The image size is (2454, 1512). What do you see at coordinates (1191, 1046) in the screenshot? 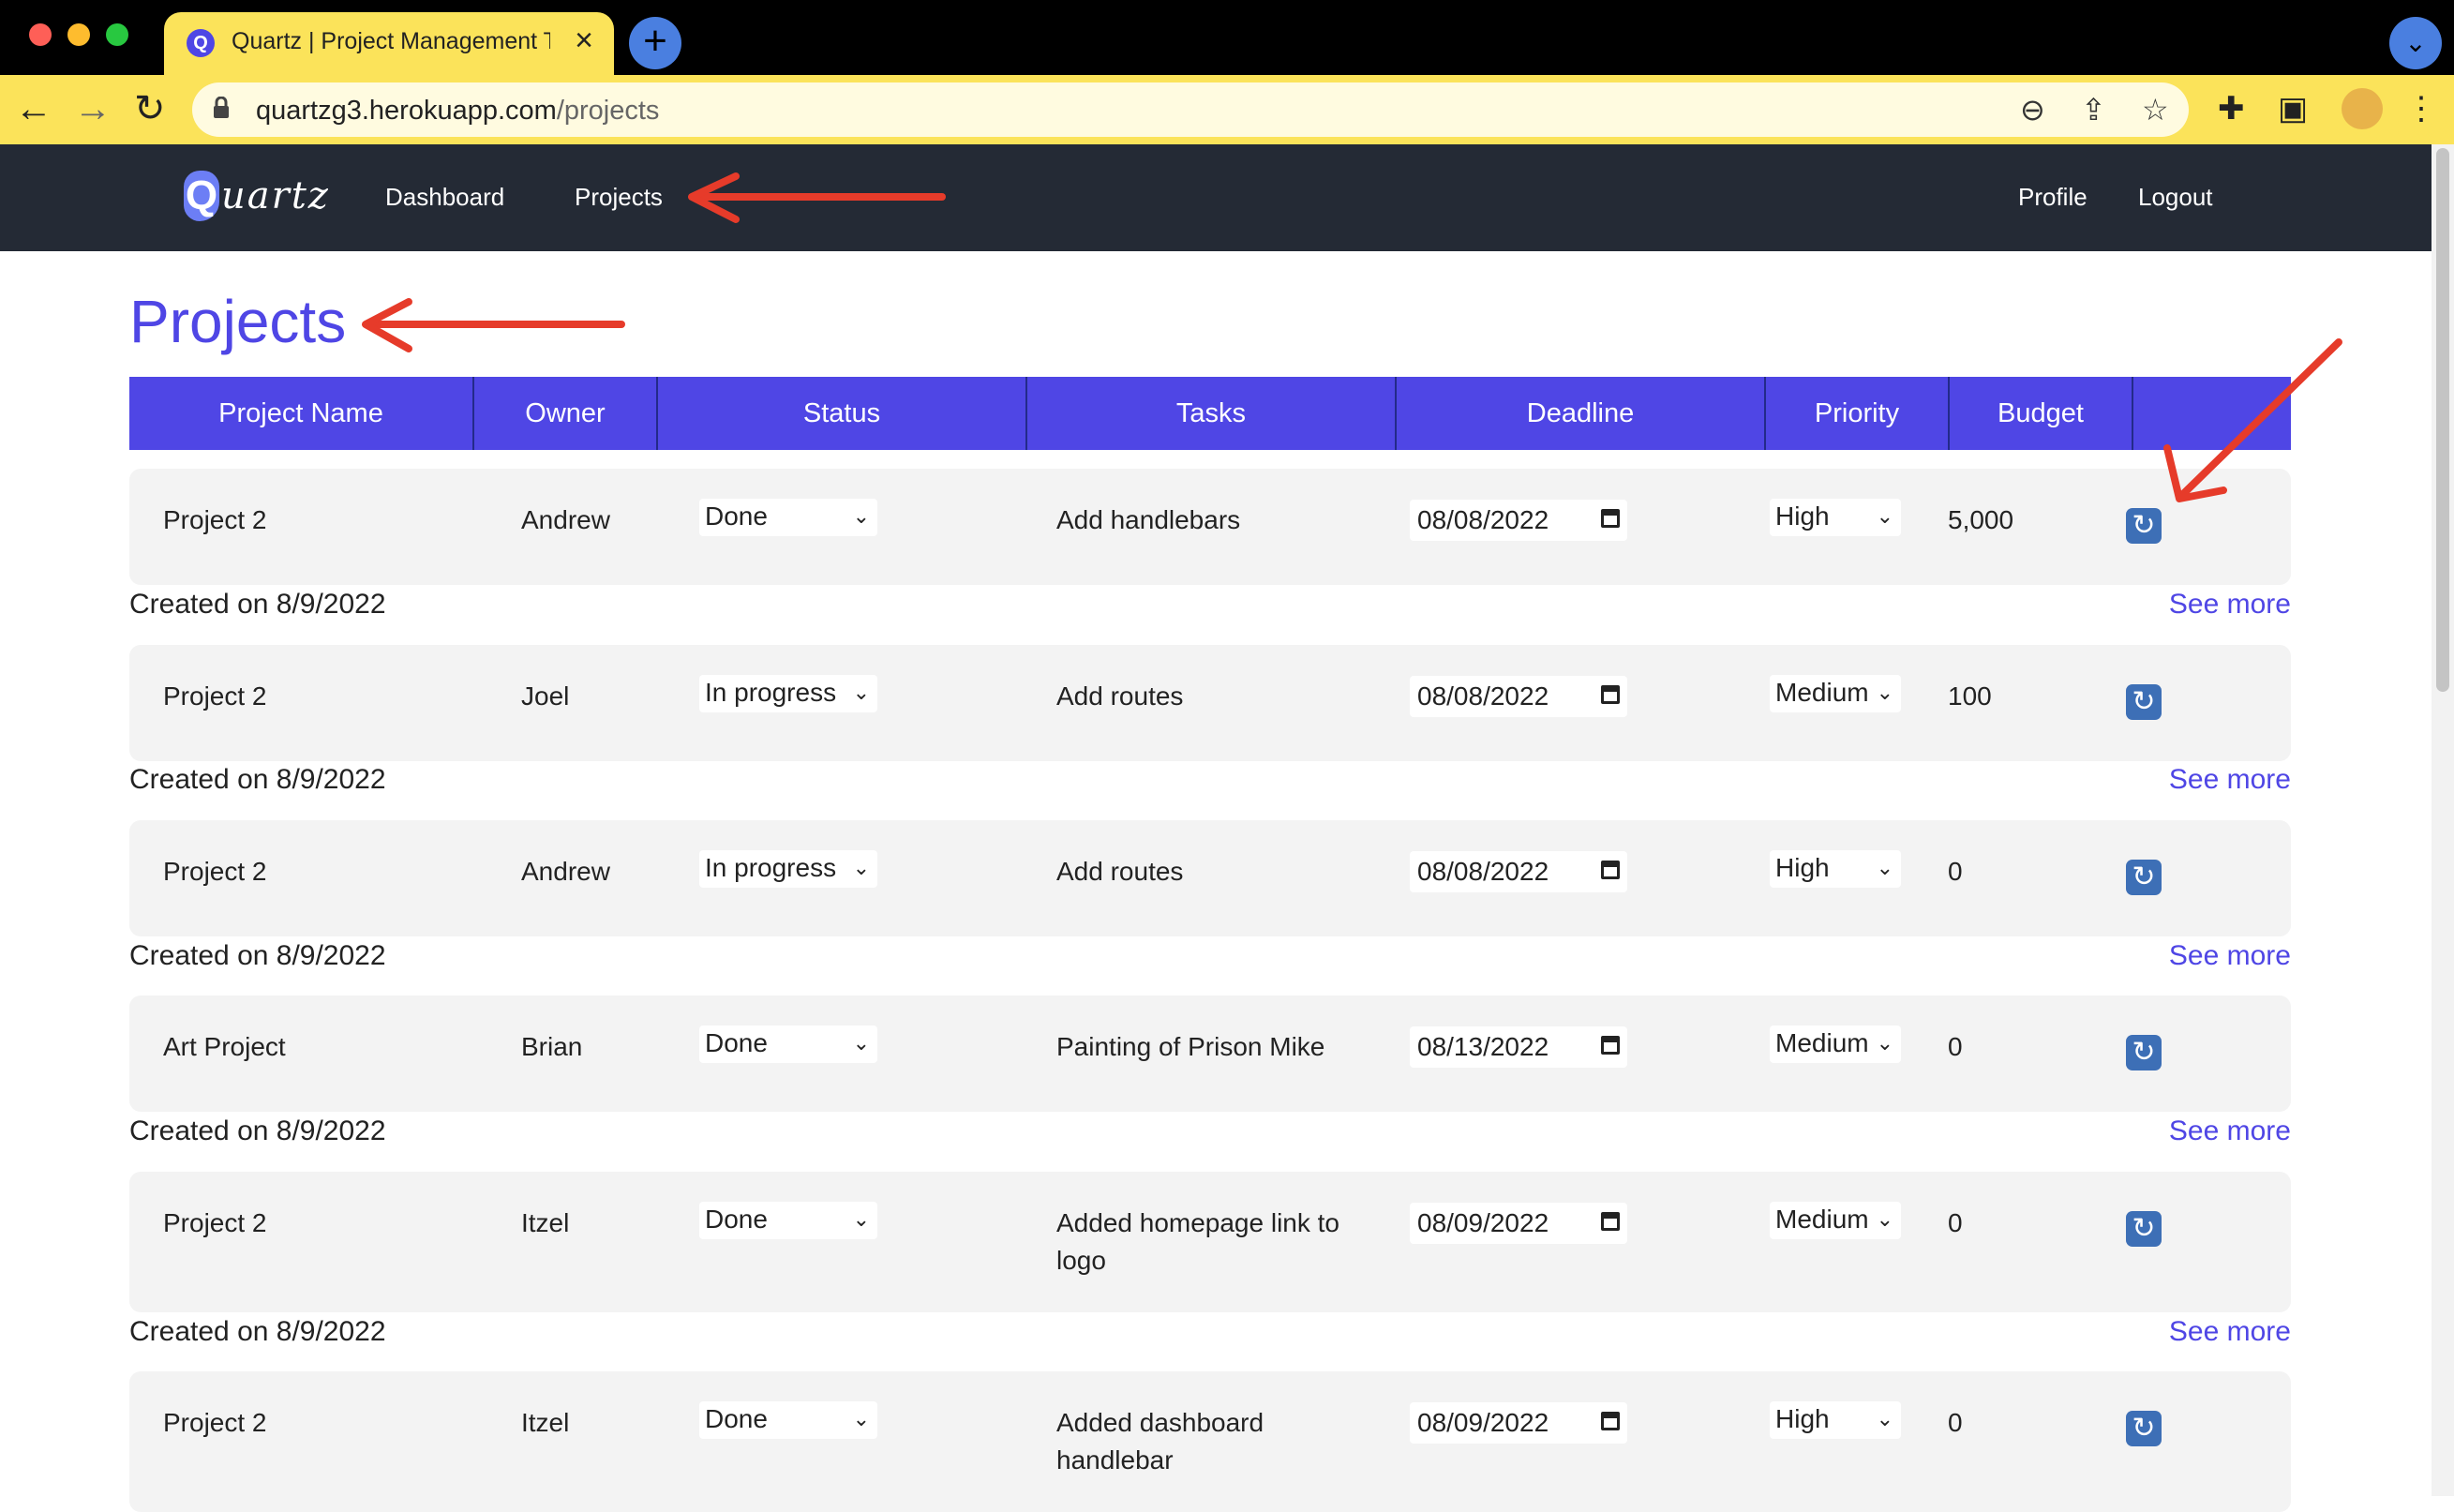
I see `task-text: Painting of Prison Mike` at bounding box center [1191, 1046].